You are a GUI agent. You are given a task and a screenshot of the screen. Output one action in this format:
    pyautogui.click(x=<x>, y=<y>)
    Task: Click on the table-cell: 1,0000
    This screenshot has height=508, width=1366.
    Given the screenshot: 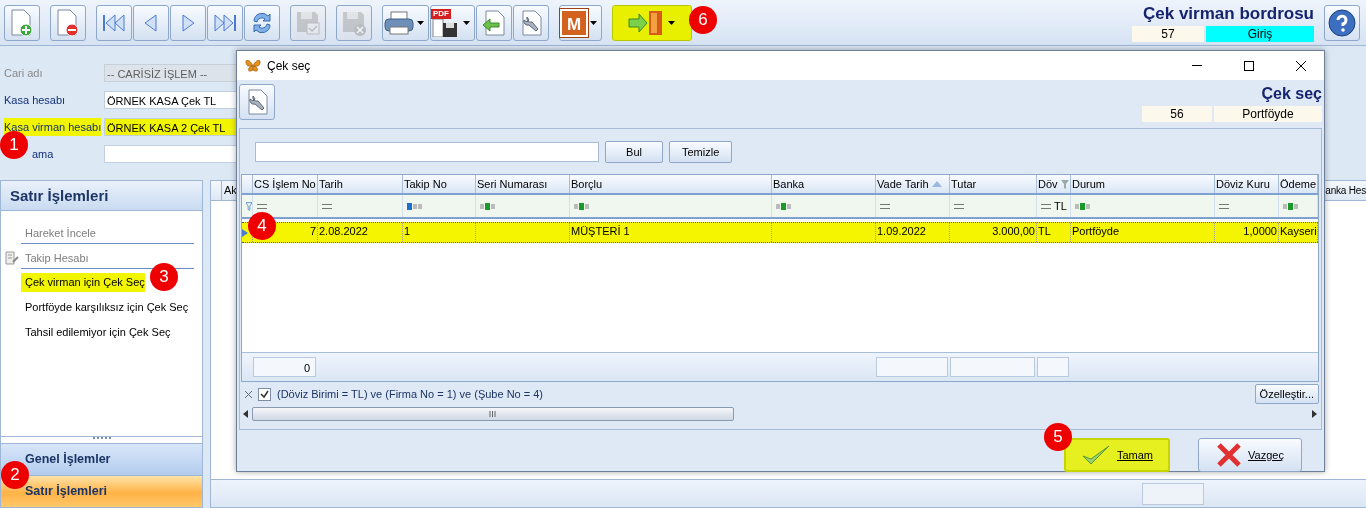 What is the action you would take?
    pyautogui.click(x=1247, y=232)
    